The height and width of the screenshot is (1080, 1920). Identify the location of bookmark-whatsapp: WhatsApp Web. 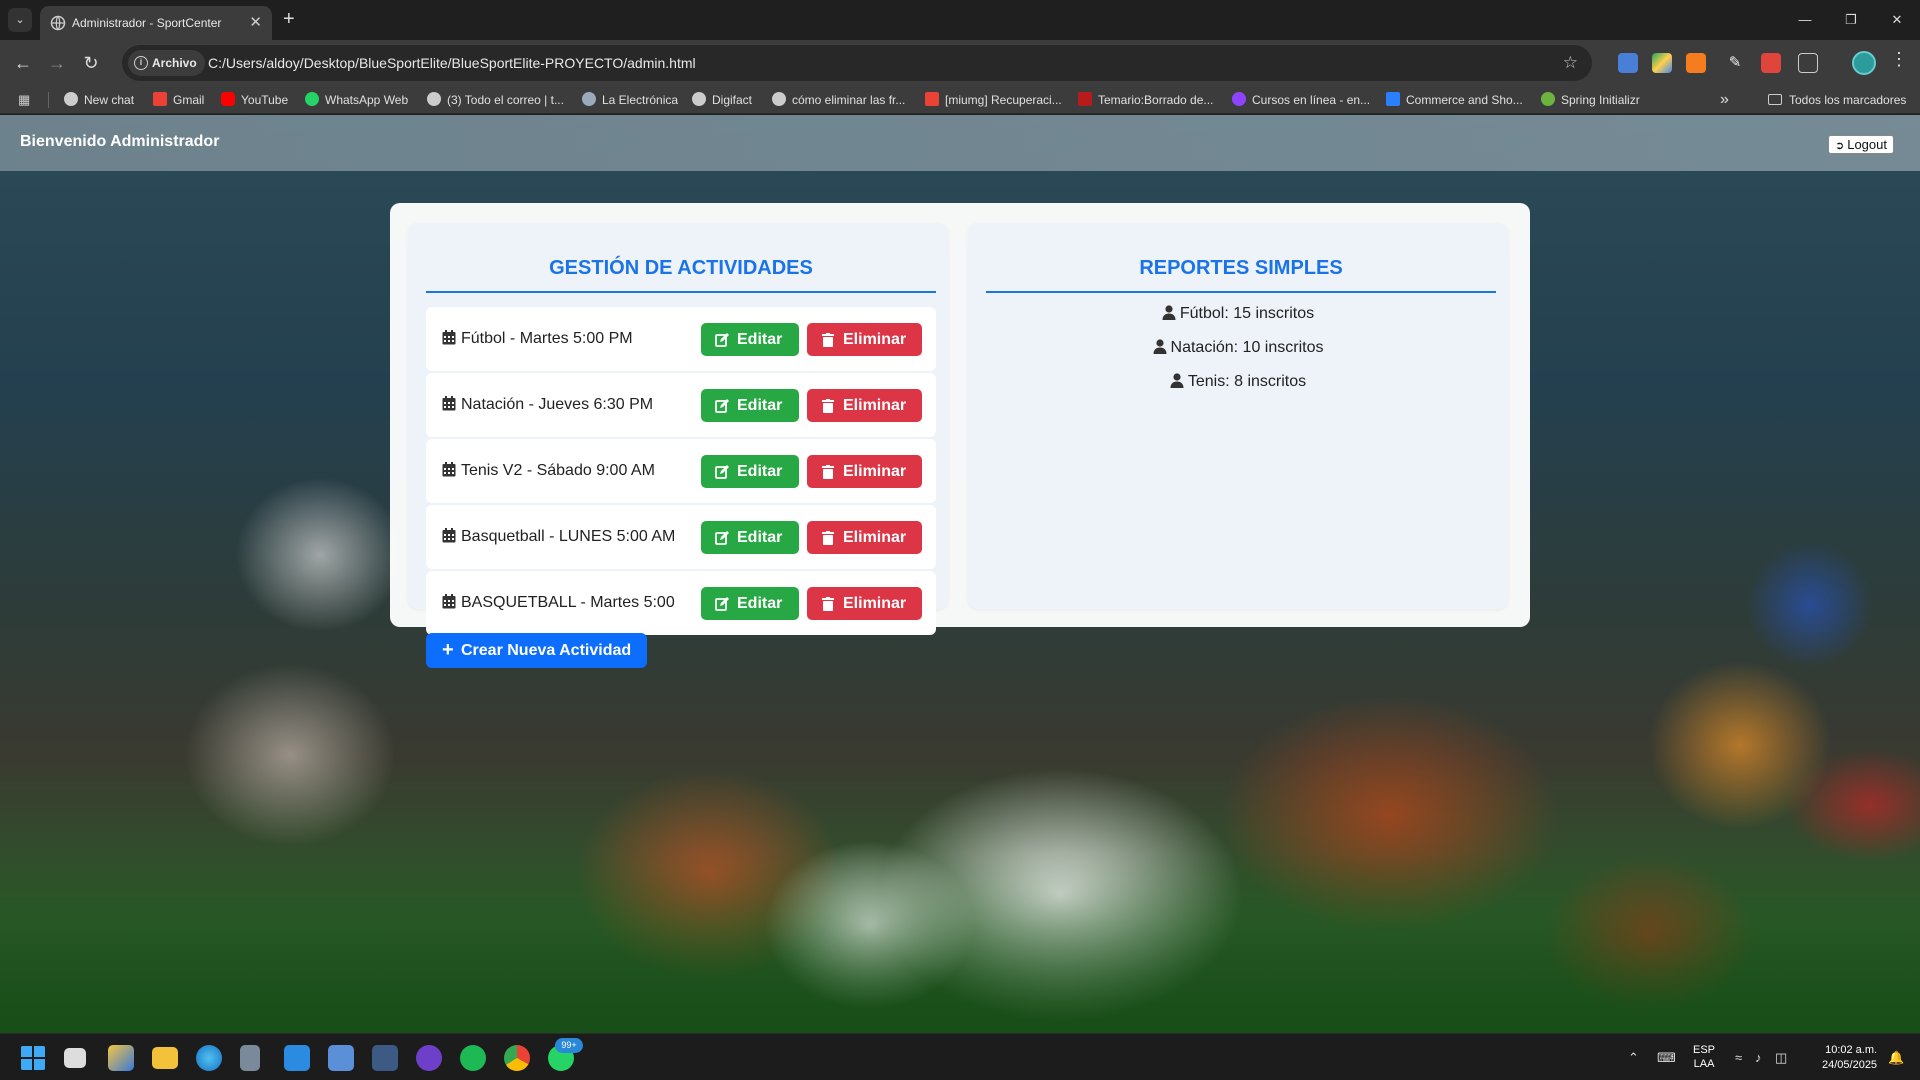
(356, 100).